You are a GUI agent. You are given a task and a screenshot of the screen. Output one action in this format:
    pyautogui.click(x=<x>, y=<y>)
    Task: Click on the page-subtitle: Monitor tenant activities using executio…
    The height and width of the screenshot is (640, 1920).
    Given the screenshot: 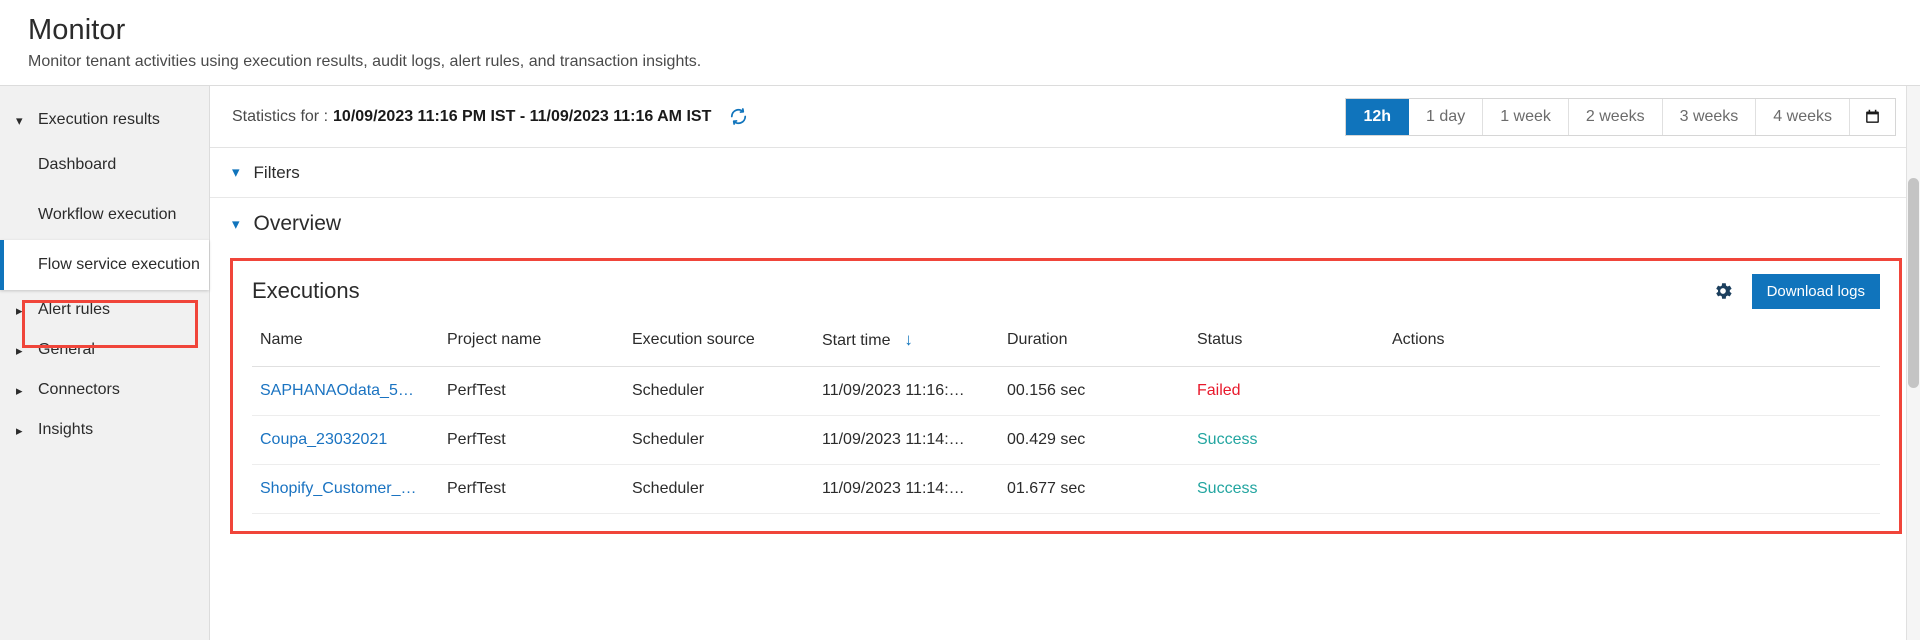 What is the action you would take?
    pyautogui.click(x=365, y=61)
    